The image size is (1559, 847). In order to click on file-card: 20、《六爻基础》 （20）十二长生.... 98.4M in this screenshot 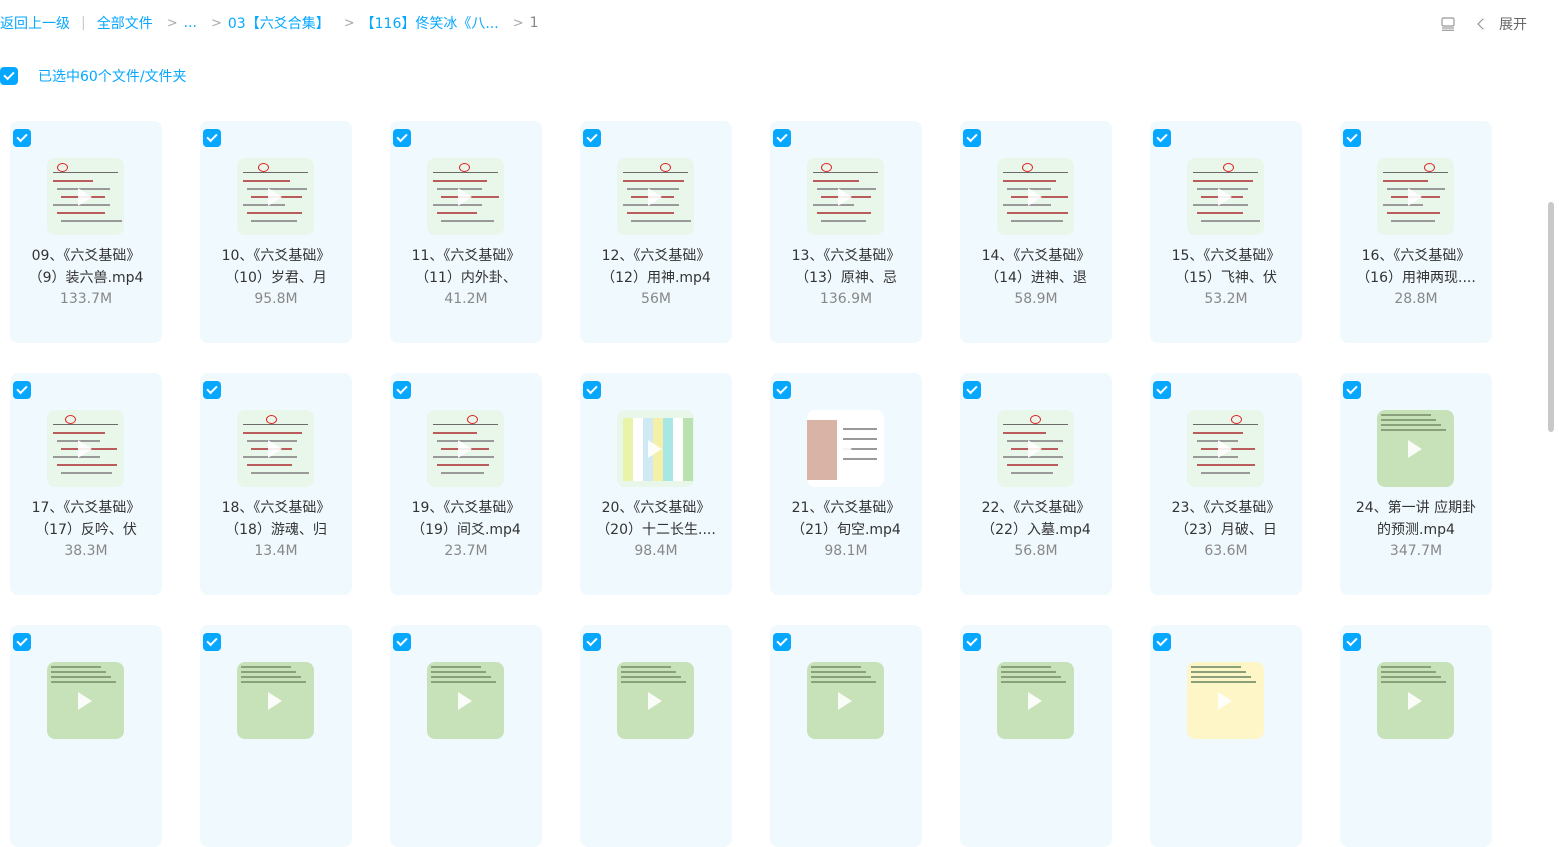, I will do `click(656, 484)`.